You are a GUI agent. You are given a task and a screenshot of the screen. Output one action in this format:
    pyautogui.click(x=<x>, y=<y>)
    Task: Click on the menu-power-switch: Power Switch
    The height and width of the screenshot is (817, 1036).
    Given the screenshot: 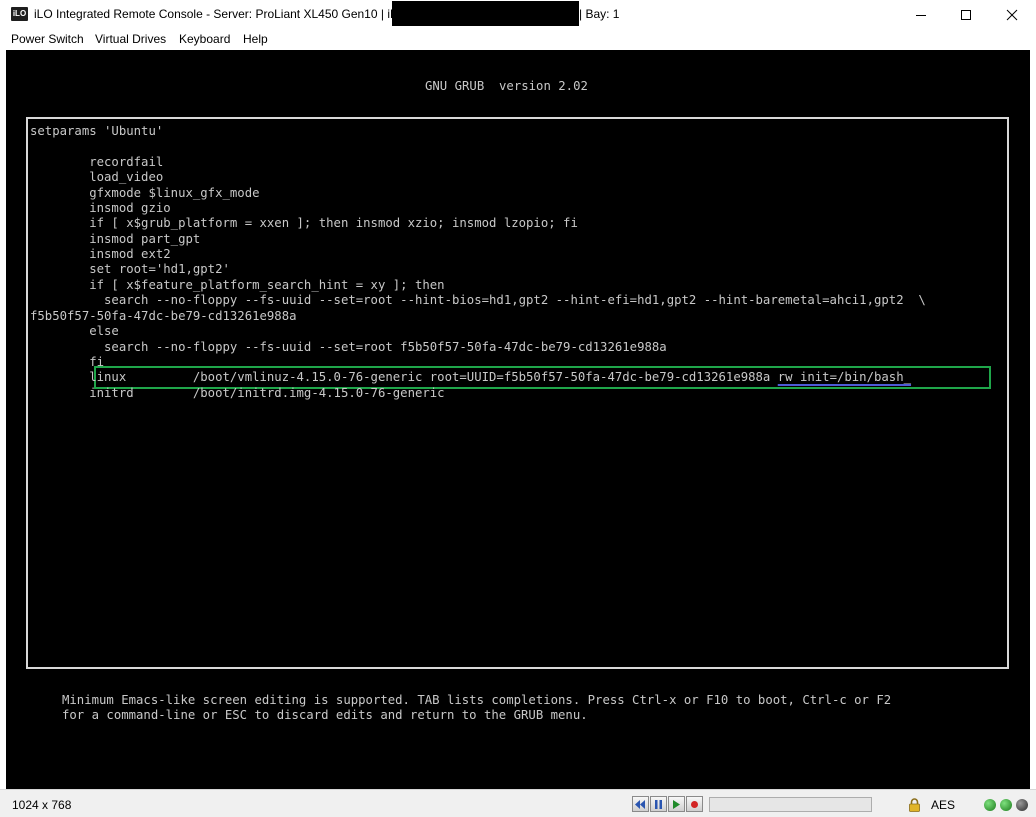 What is the action you would take?
    pyautogui.click(x=47, y=39)
    